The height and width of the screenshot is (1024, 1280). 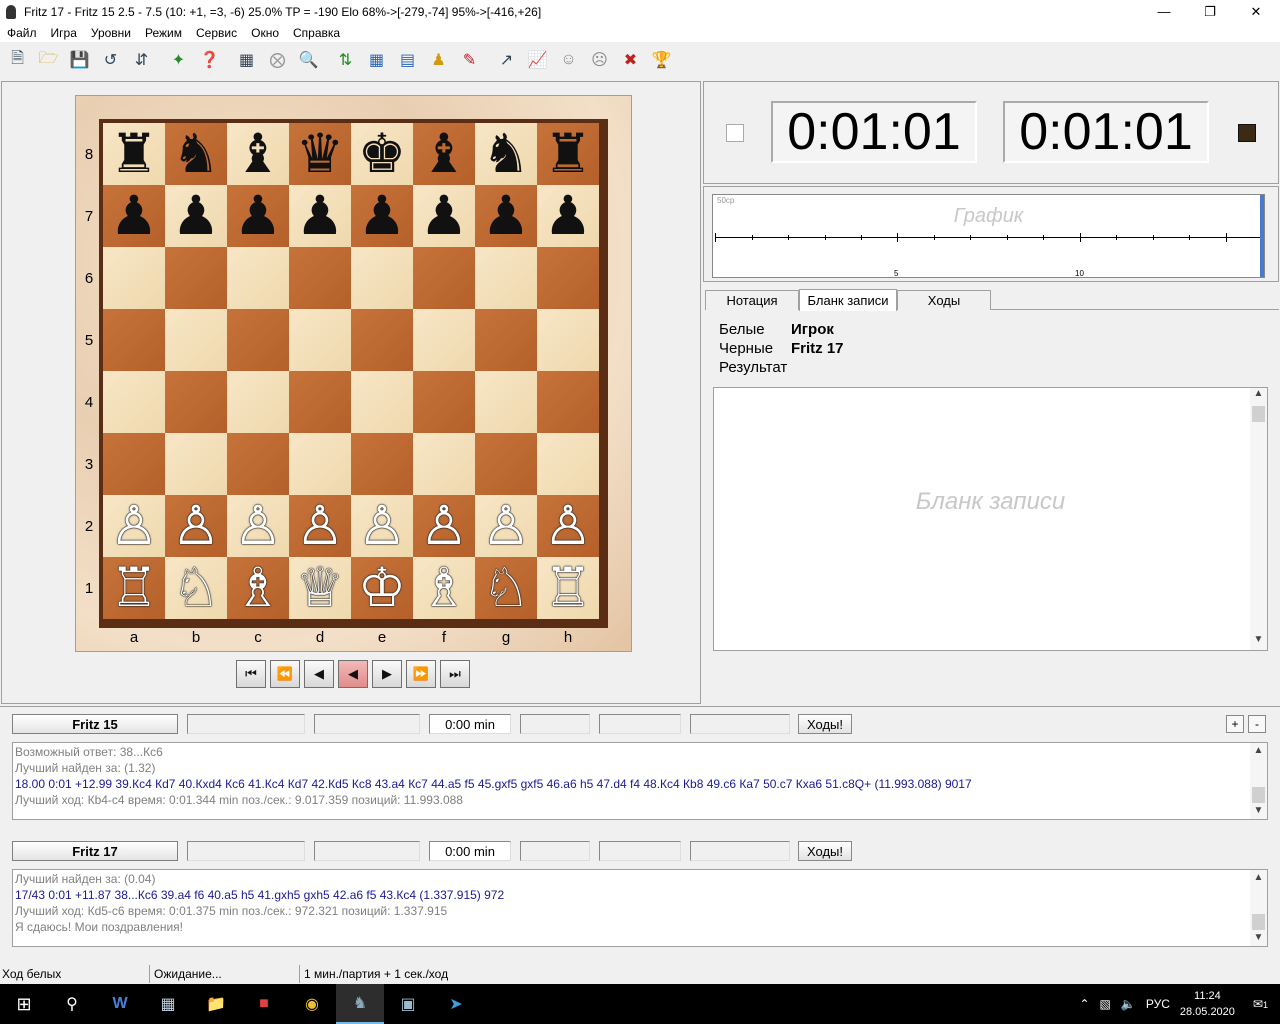 I want to click on new-game-icon: 🗎, so click(x=17, y=60).